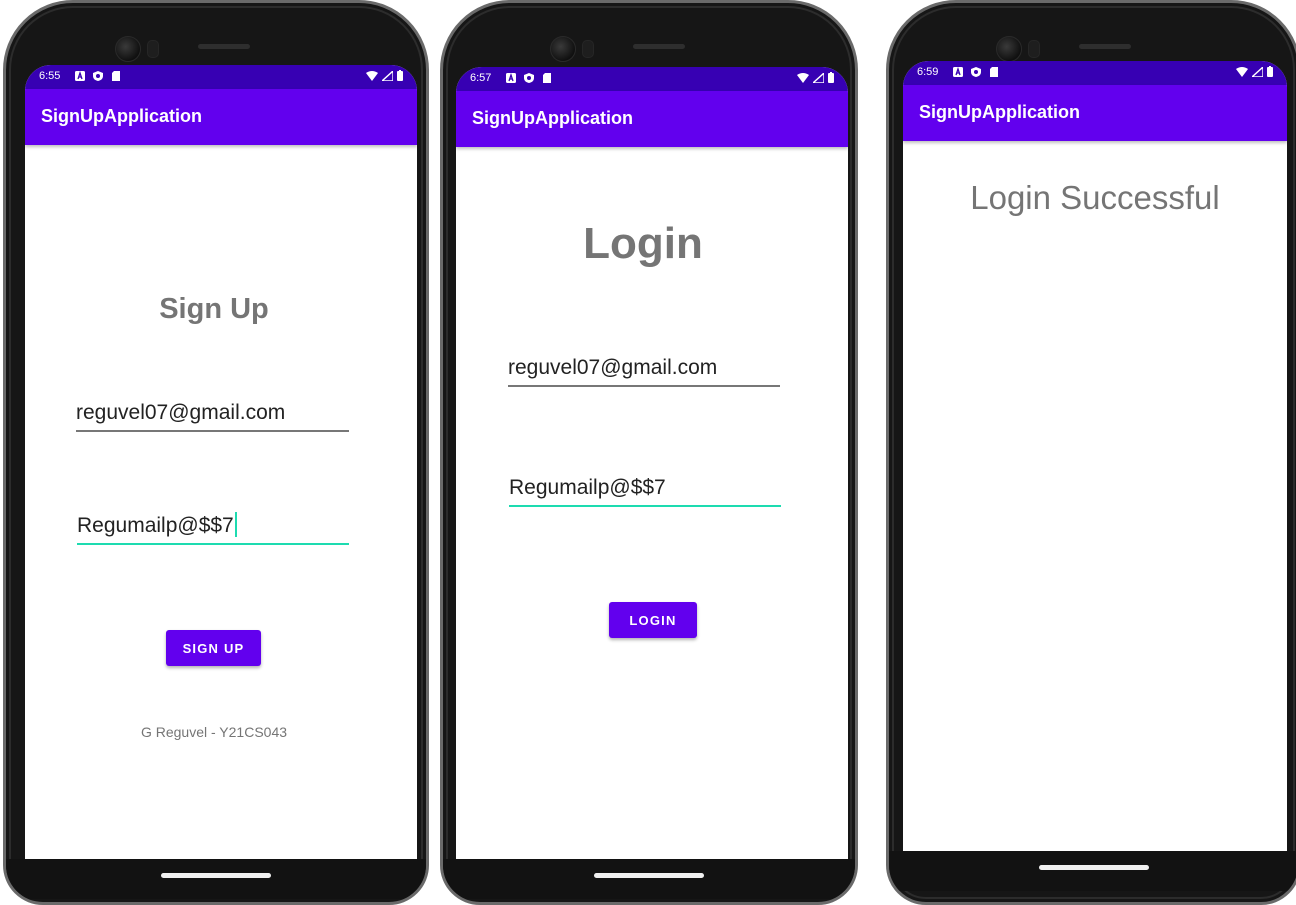 The width and height of the screenshot is (1296, 905). Describe the element at coordinates (653, 620) in the screenshot. I see `login-button: LOGIN` at that location.